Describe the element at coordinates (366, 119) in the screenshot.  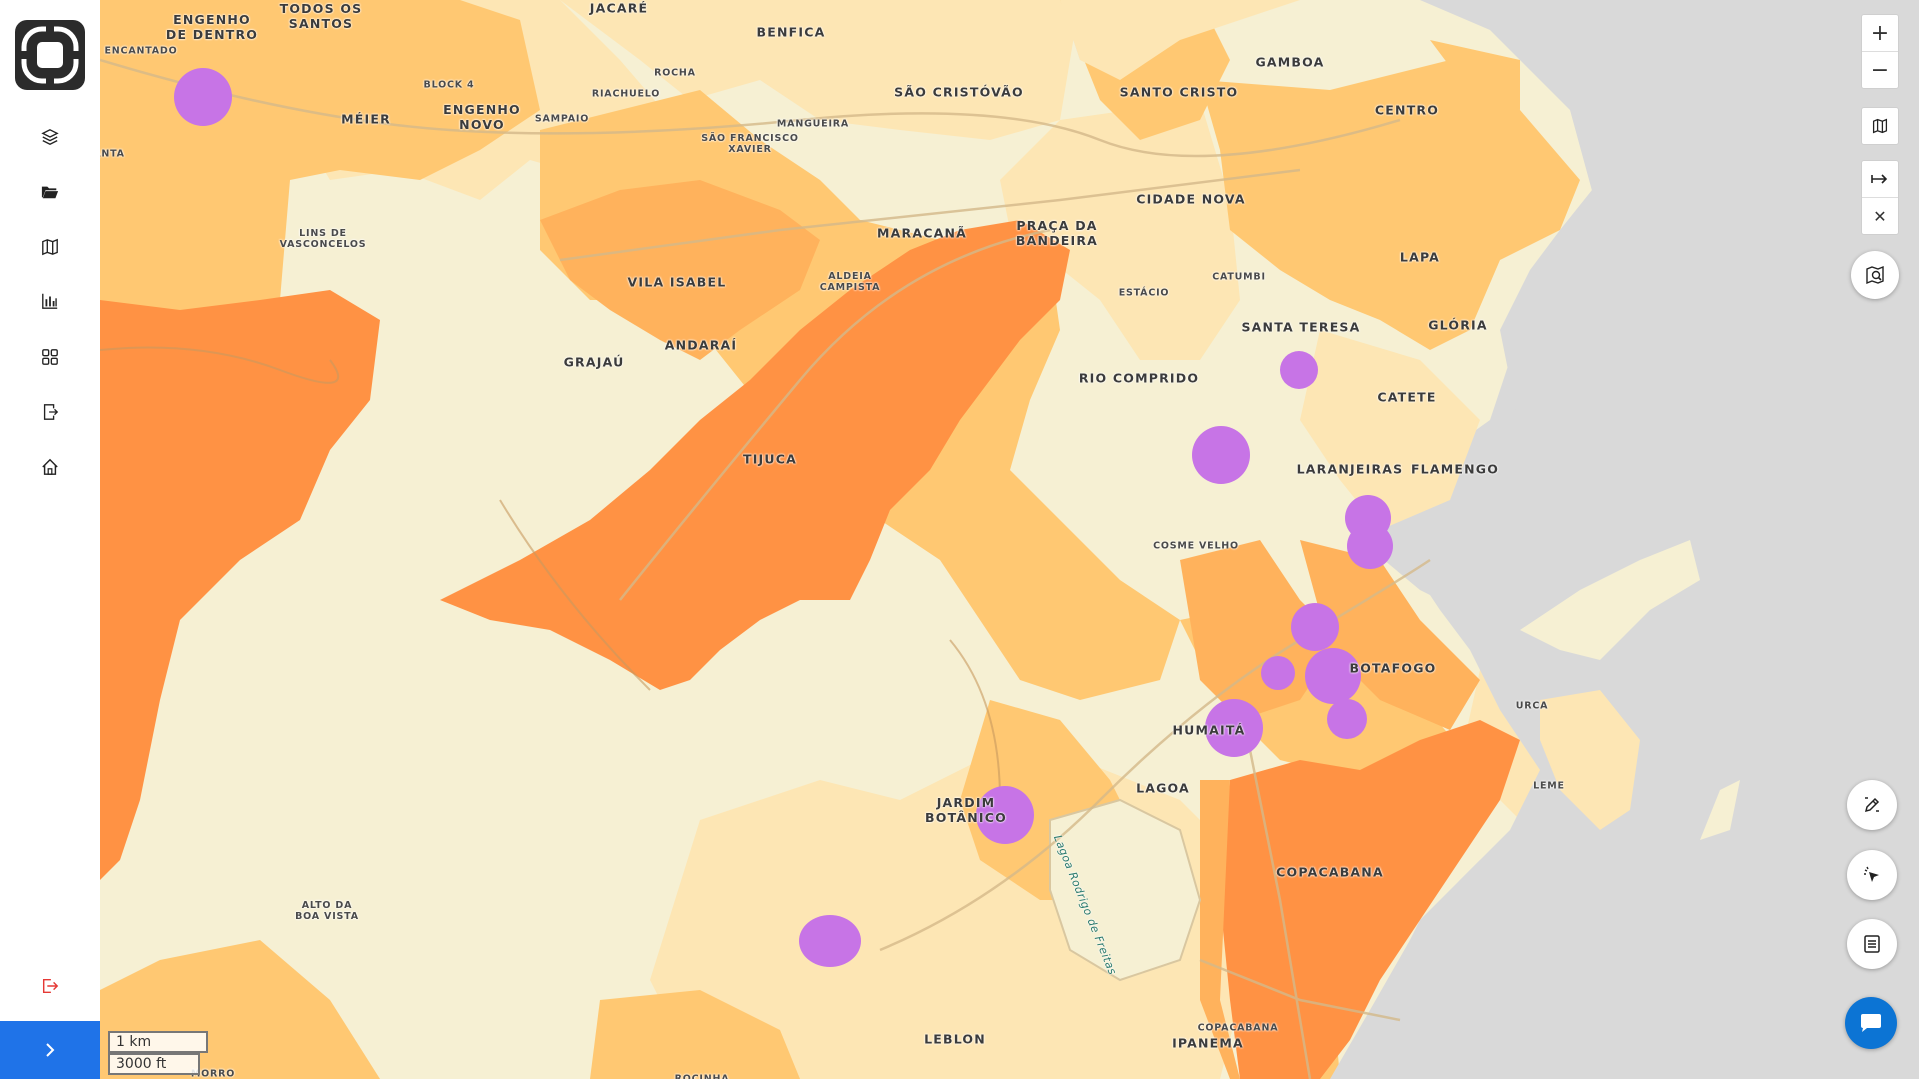
I see `neighborhood-label: MÉIER` at that location.